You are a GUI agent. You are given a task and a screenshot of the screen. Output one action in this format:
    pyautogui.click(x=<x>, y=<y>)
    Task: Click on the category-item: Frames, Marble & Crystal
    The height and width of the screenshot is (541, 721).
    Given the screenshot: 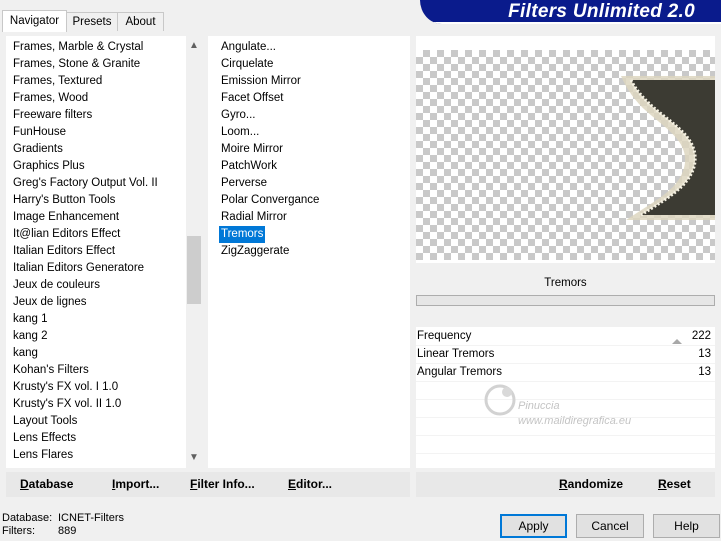 What is the action you would take?
    pyautogui.click(x=78, y=47)
    